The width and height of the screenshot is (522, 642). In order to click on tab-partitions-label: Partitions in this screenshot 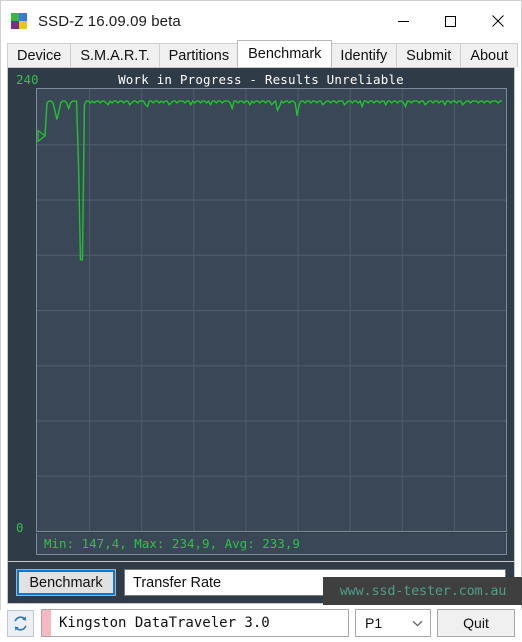, I will do `click(199, 56)`.